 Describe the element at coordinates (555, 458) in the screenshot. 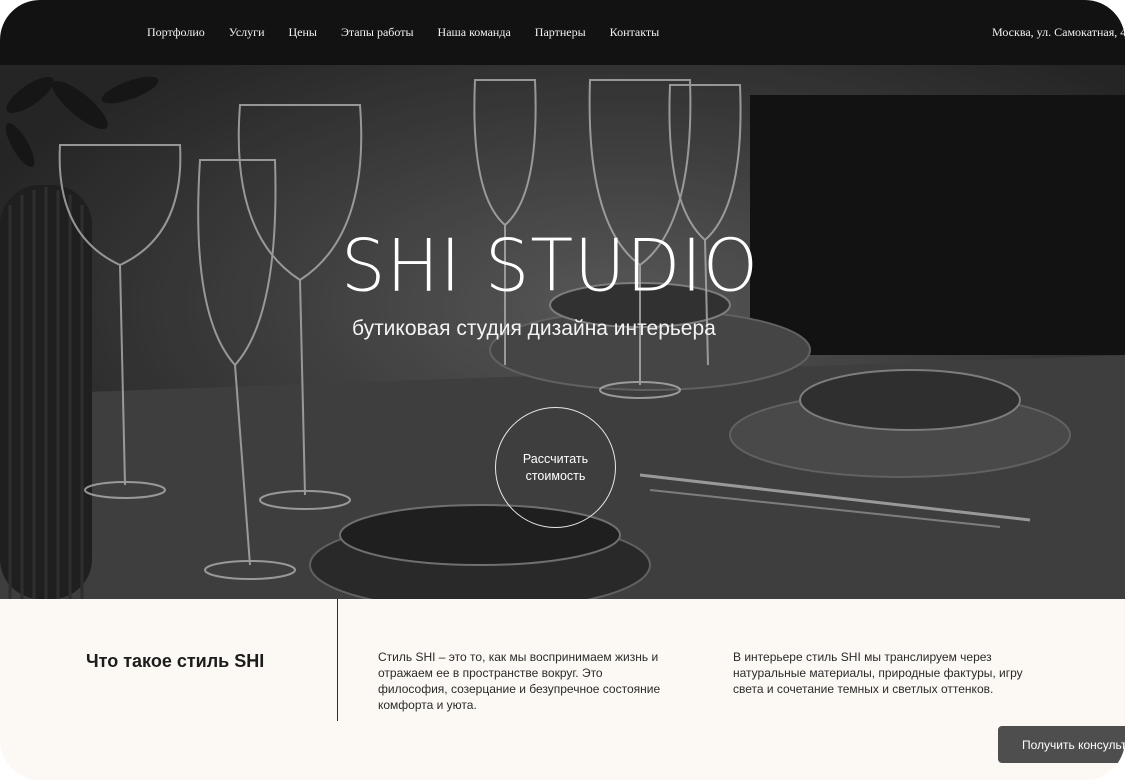

I see `cta-label-line1: Рассчитать` at that location.